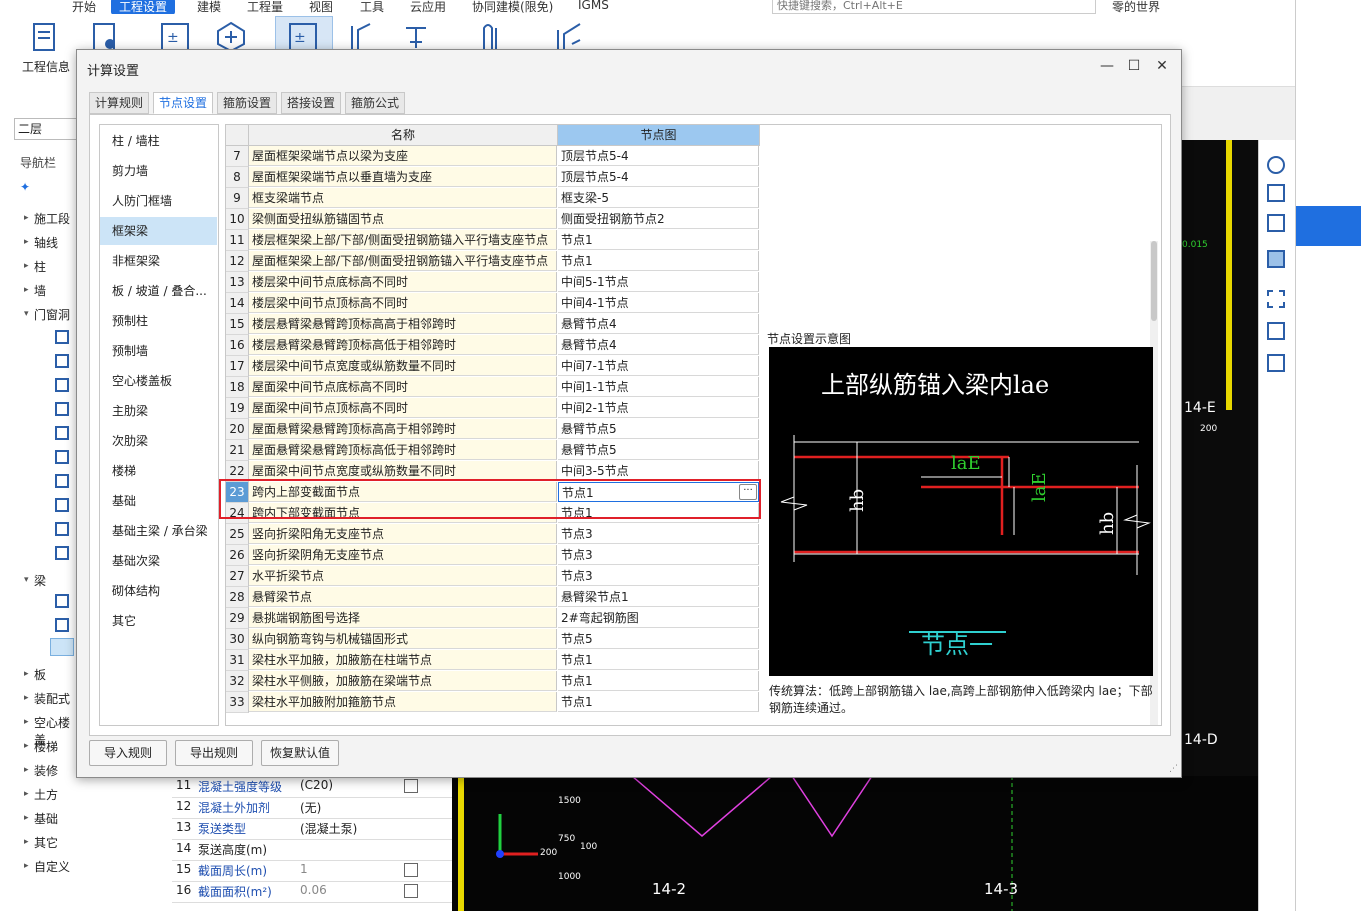 The image size is (1361, 911). Describe the element at coordinates (62, 433) in the screenshot. I see `lintel-icon` at that location.